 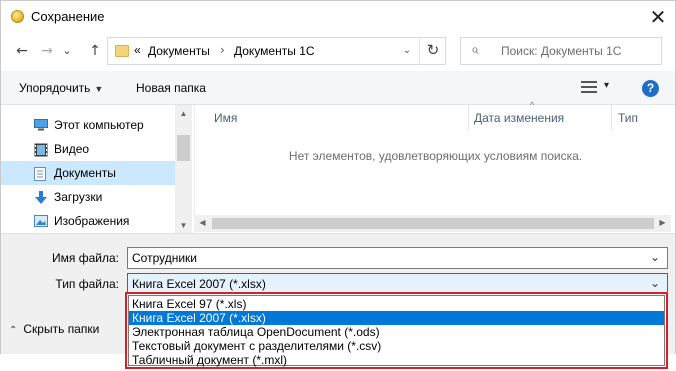 What do you see at coordinates (589, 87) in the screenshot?
I see `view-options-icon` at bounding box center [589, 87].